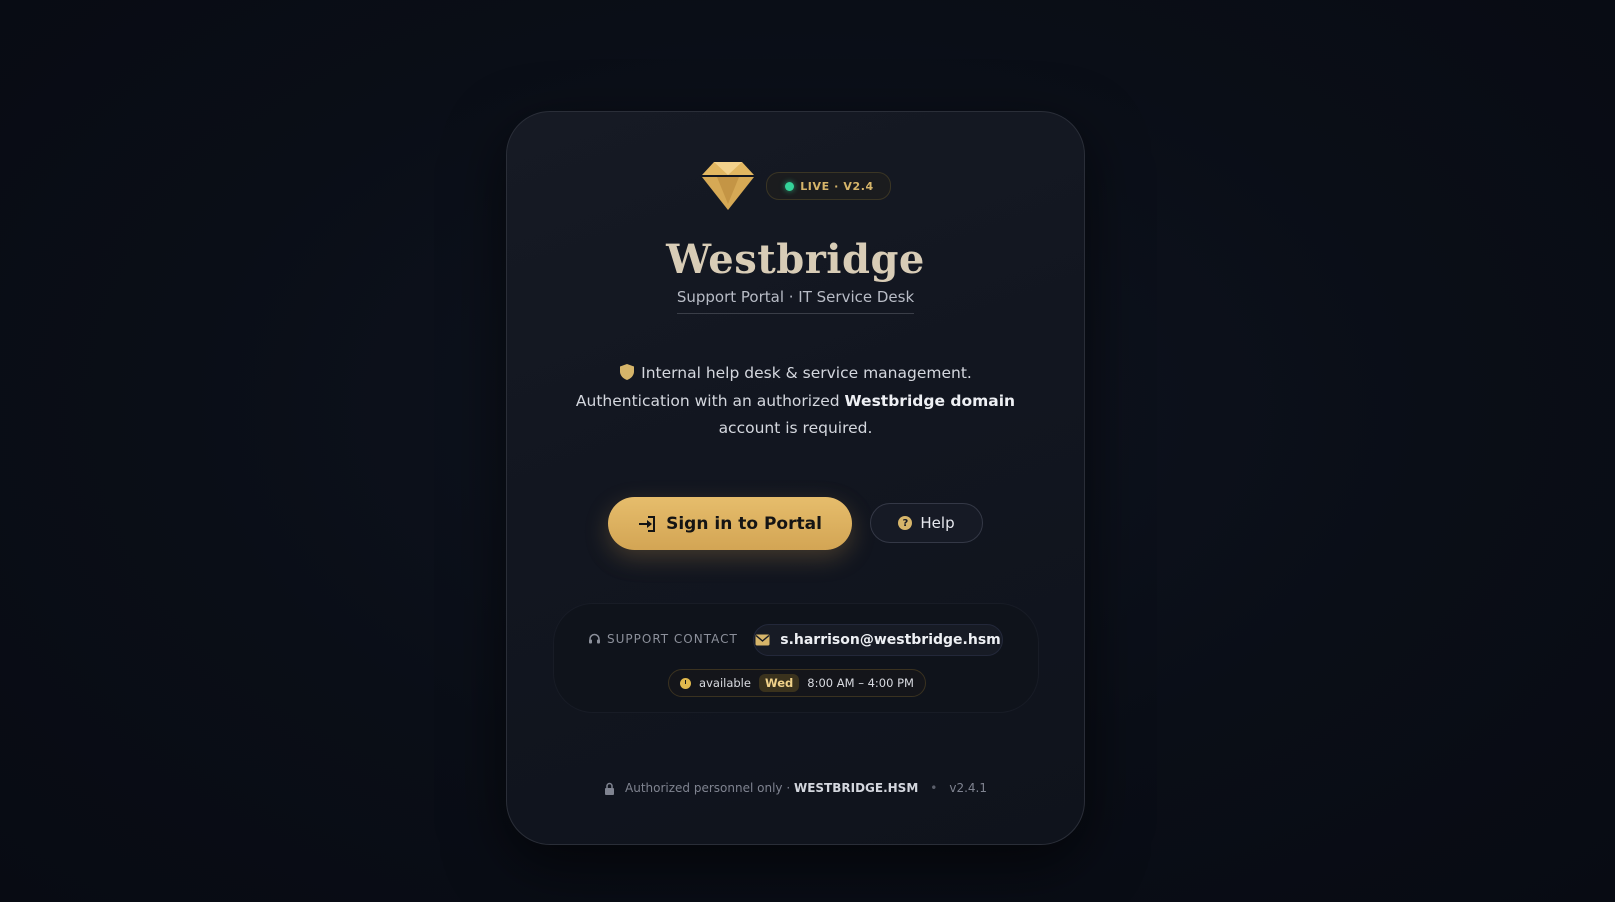 The height and width of the screenshot is (902, 1615). What do you see at coordinates (968, 788) in the screenshot?
I see `footer-version: v2.4.1` at bounding box center [968, 788].